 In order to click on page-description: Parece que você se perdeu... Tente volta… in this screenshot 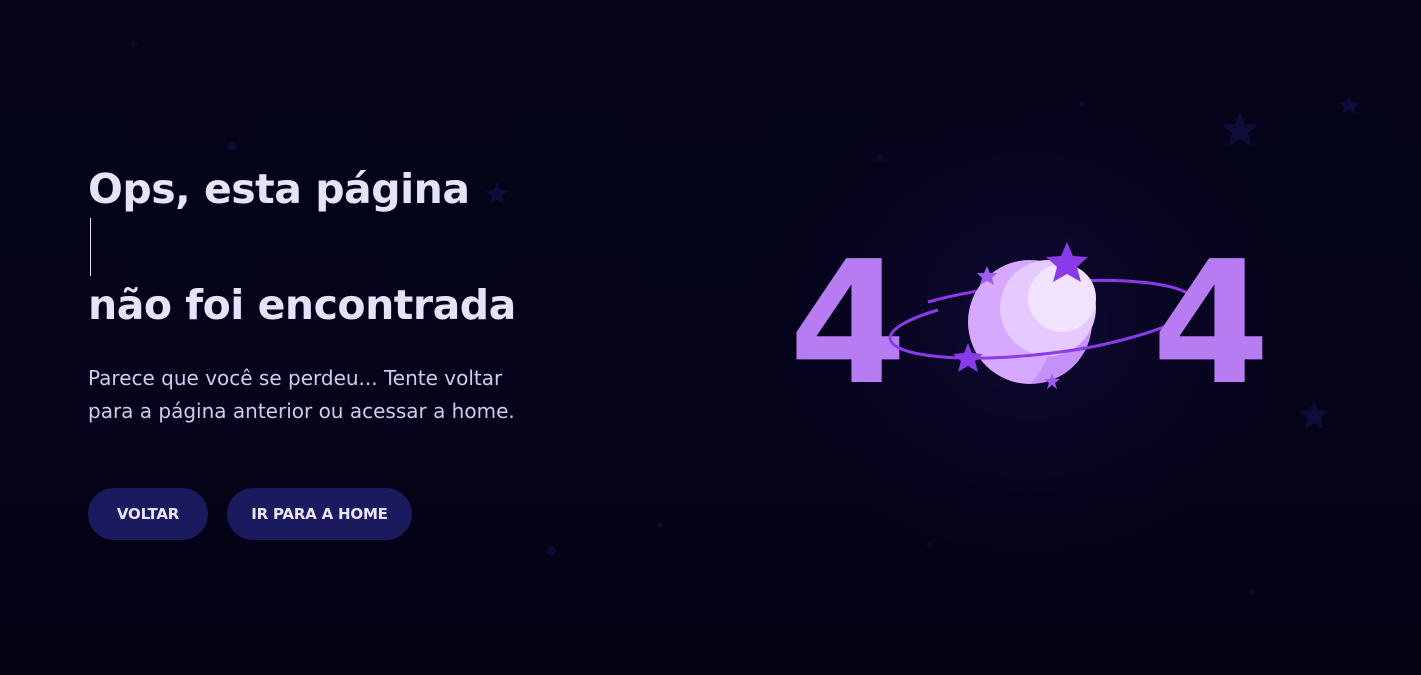, I will do `click(368, 395)`.